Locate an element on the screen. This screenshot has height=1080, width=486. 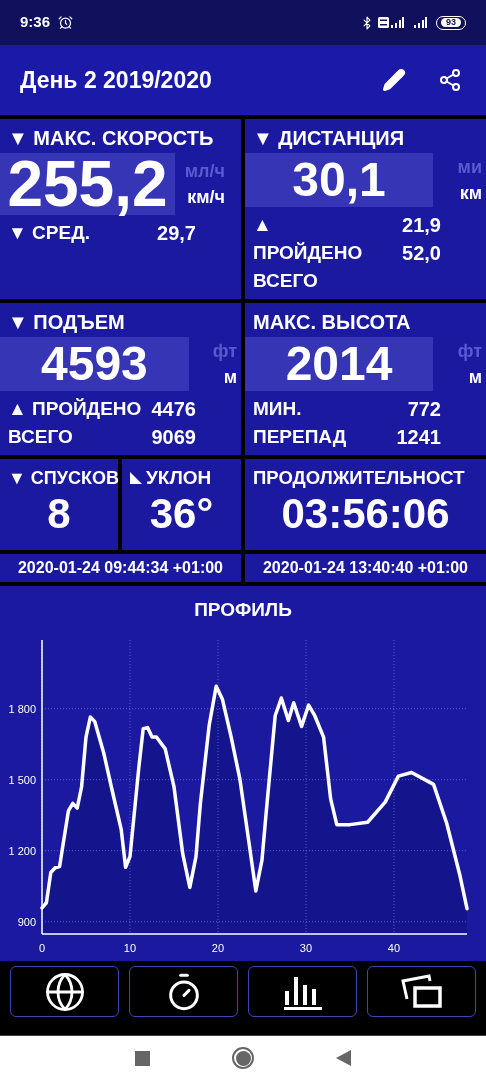
main-value: 255,2 is located at coordinates (87, 184).